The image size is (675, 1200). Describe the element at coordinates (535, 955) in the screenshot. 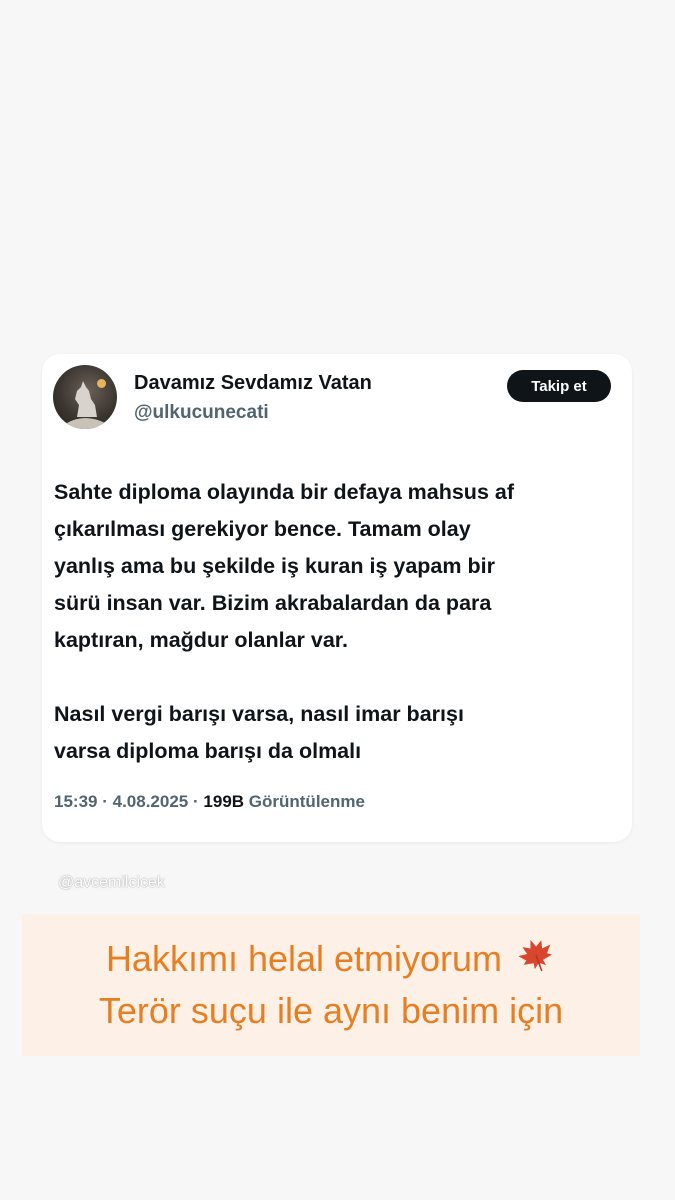

I see `maple-leaf-icon` at that location.